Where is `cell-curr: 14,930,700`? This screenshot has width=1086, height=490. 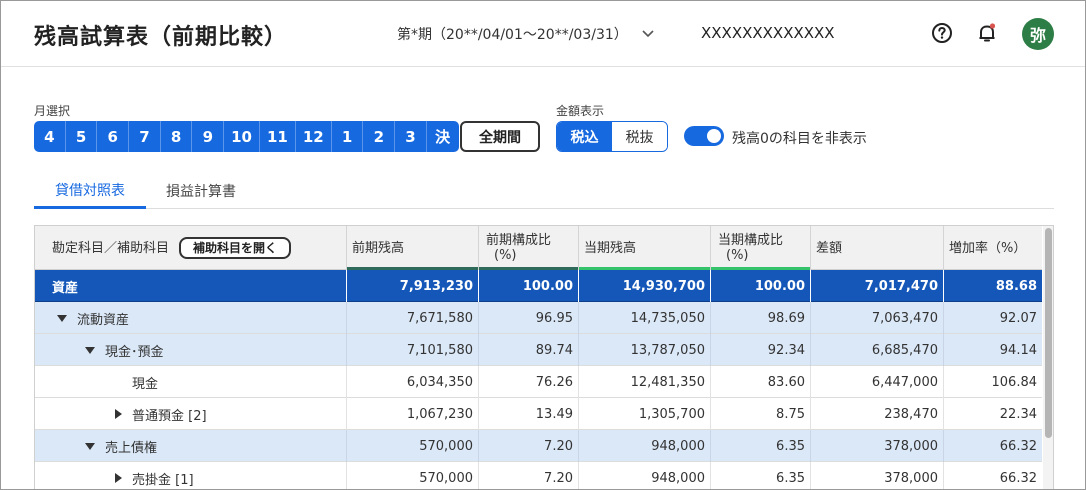
cell-curr: 14,930,700 is located at coordinates (645, 286).